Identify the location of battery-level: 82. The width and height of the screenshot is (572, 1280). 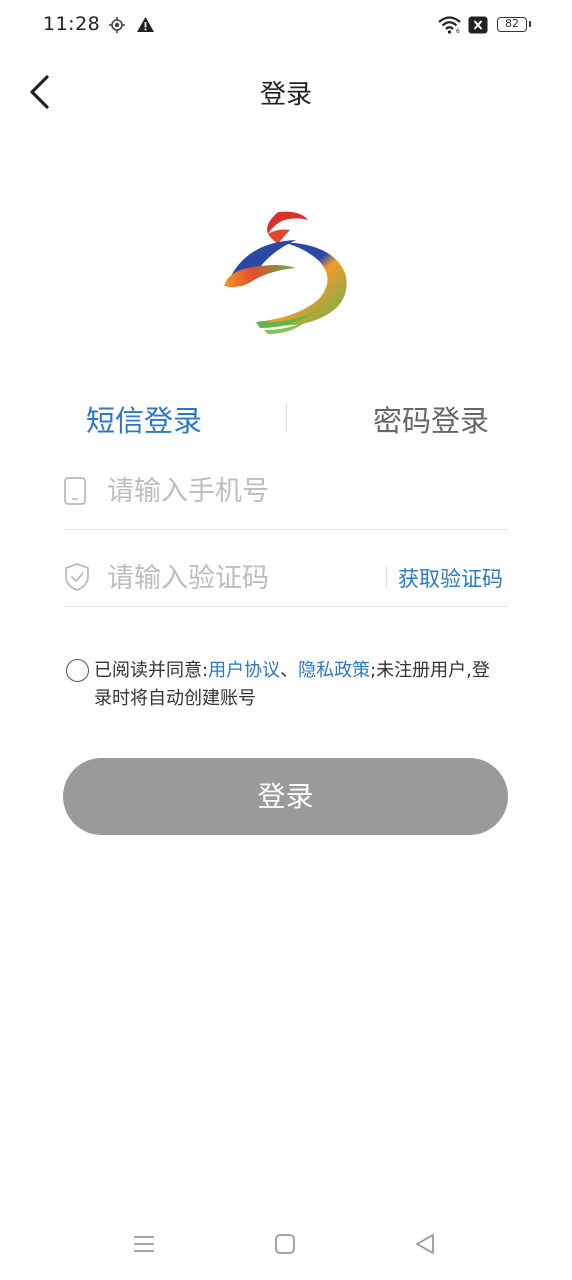
(512, 23).